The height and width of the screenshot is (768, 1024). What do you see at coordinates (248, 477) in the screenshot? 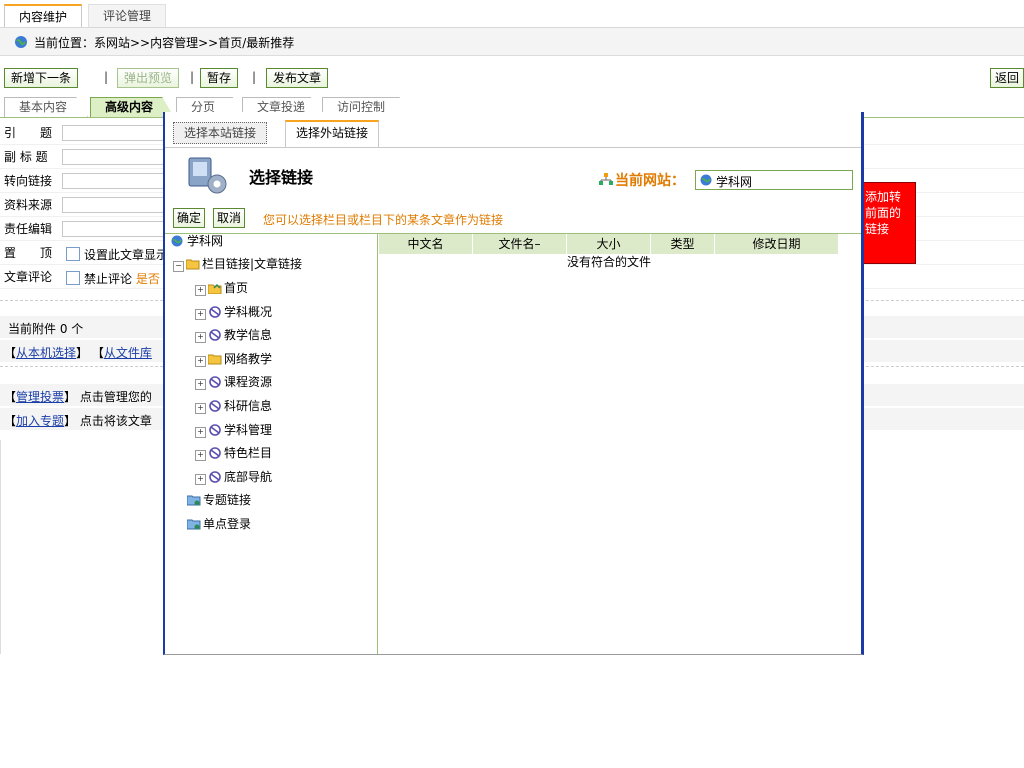
I see `tree-item-label: 底部导航` at bounding box center [248, 477].